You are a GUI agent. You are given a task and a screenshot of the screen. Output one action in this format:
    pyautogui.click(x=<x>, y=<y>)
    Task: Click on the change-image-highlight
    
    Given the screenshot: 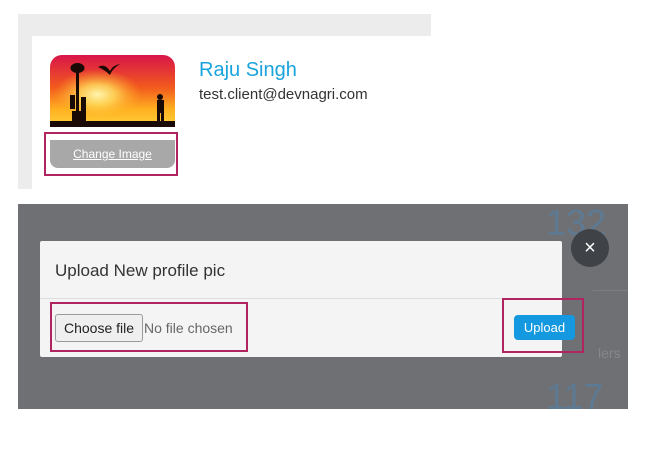 What is the action you would take?
    pyautogui.click(x=111, y=154)
    